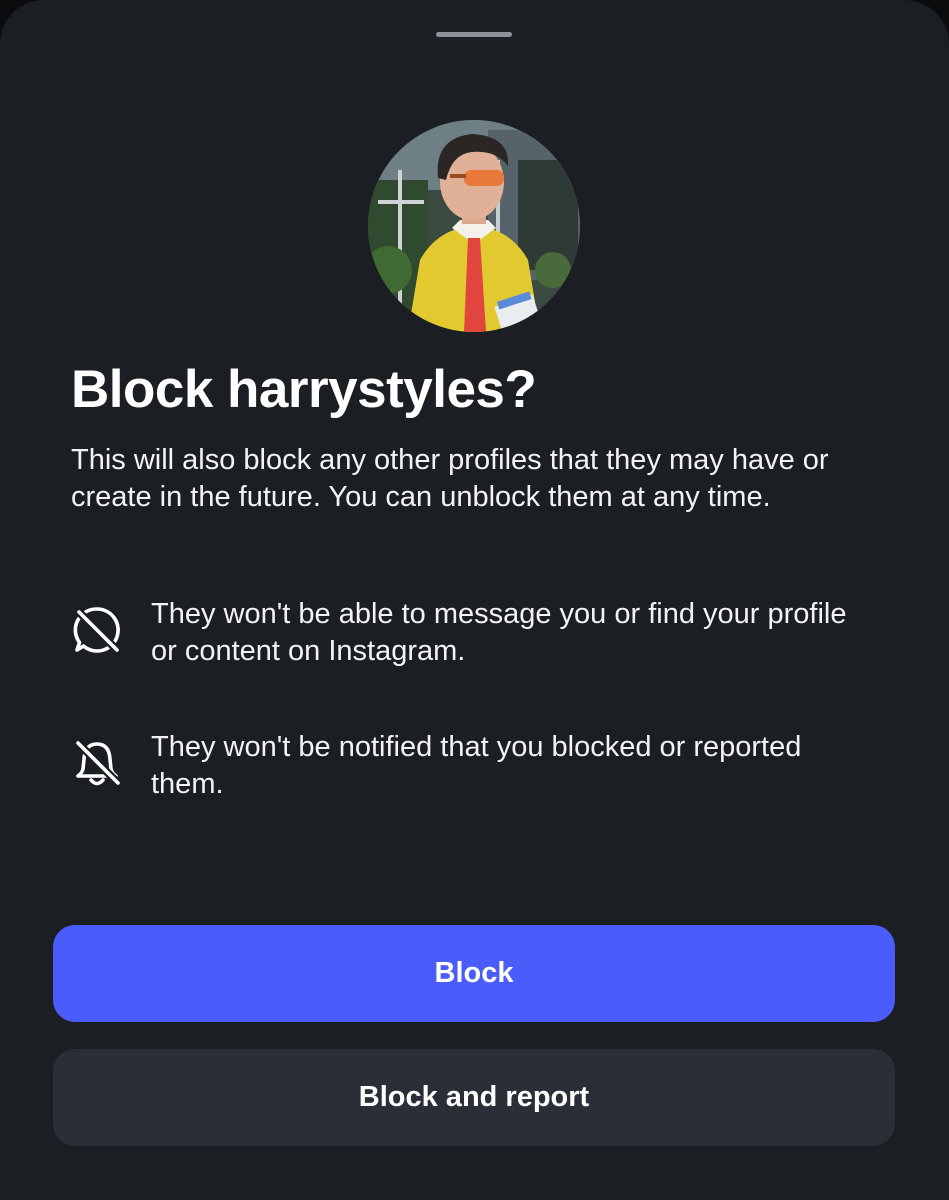  What do you see at coordinates (97, 630) in the screenshot?
I see `no-message-icon` at bounding box center [97, 630].